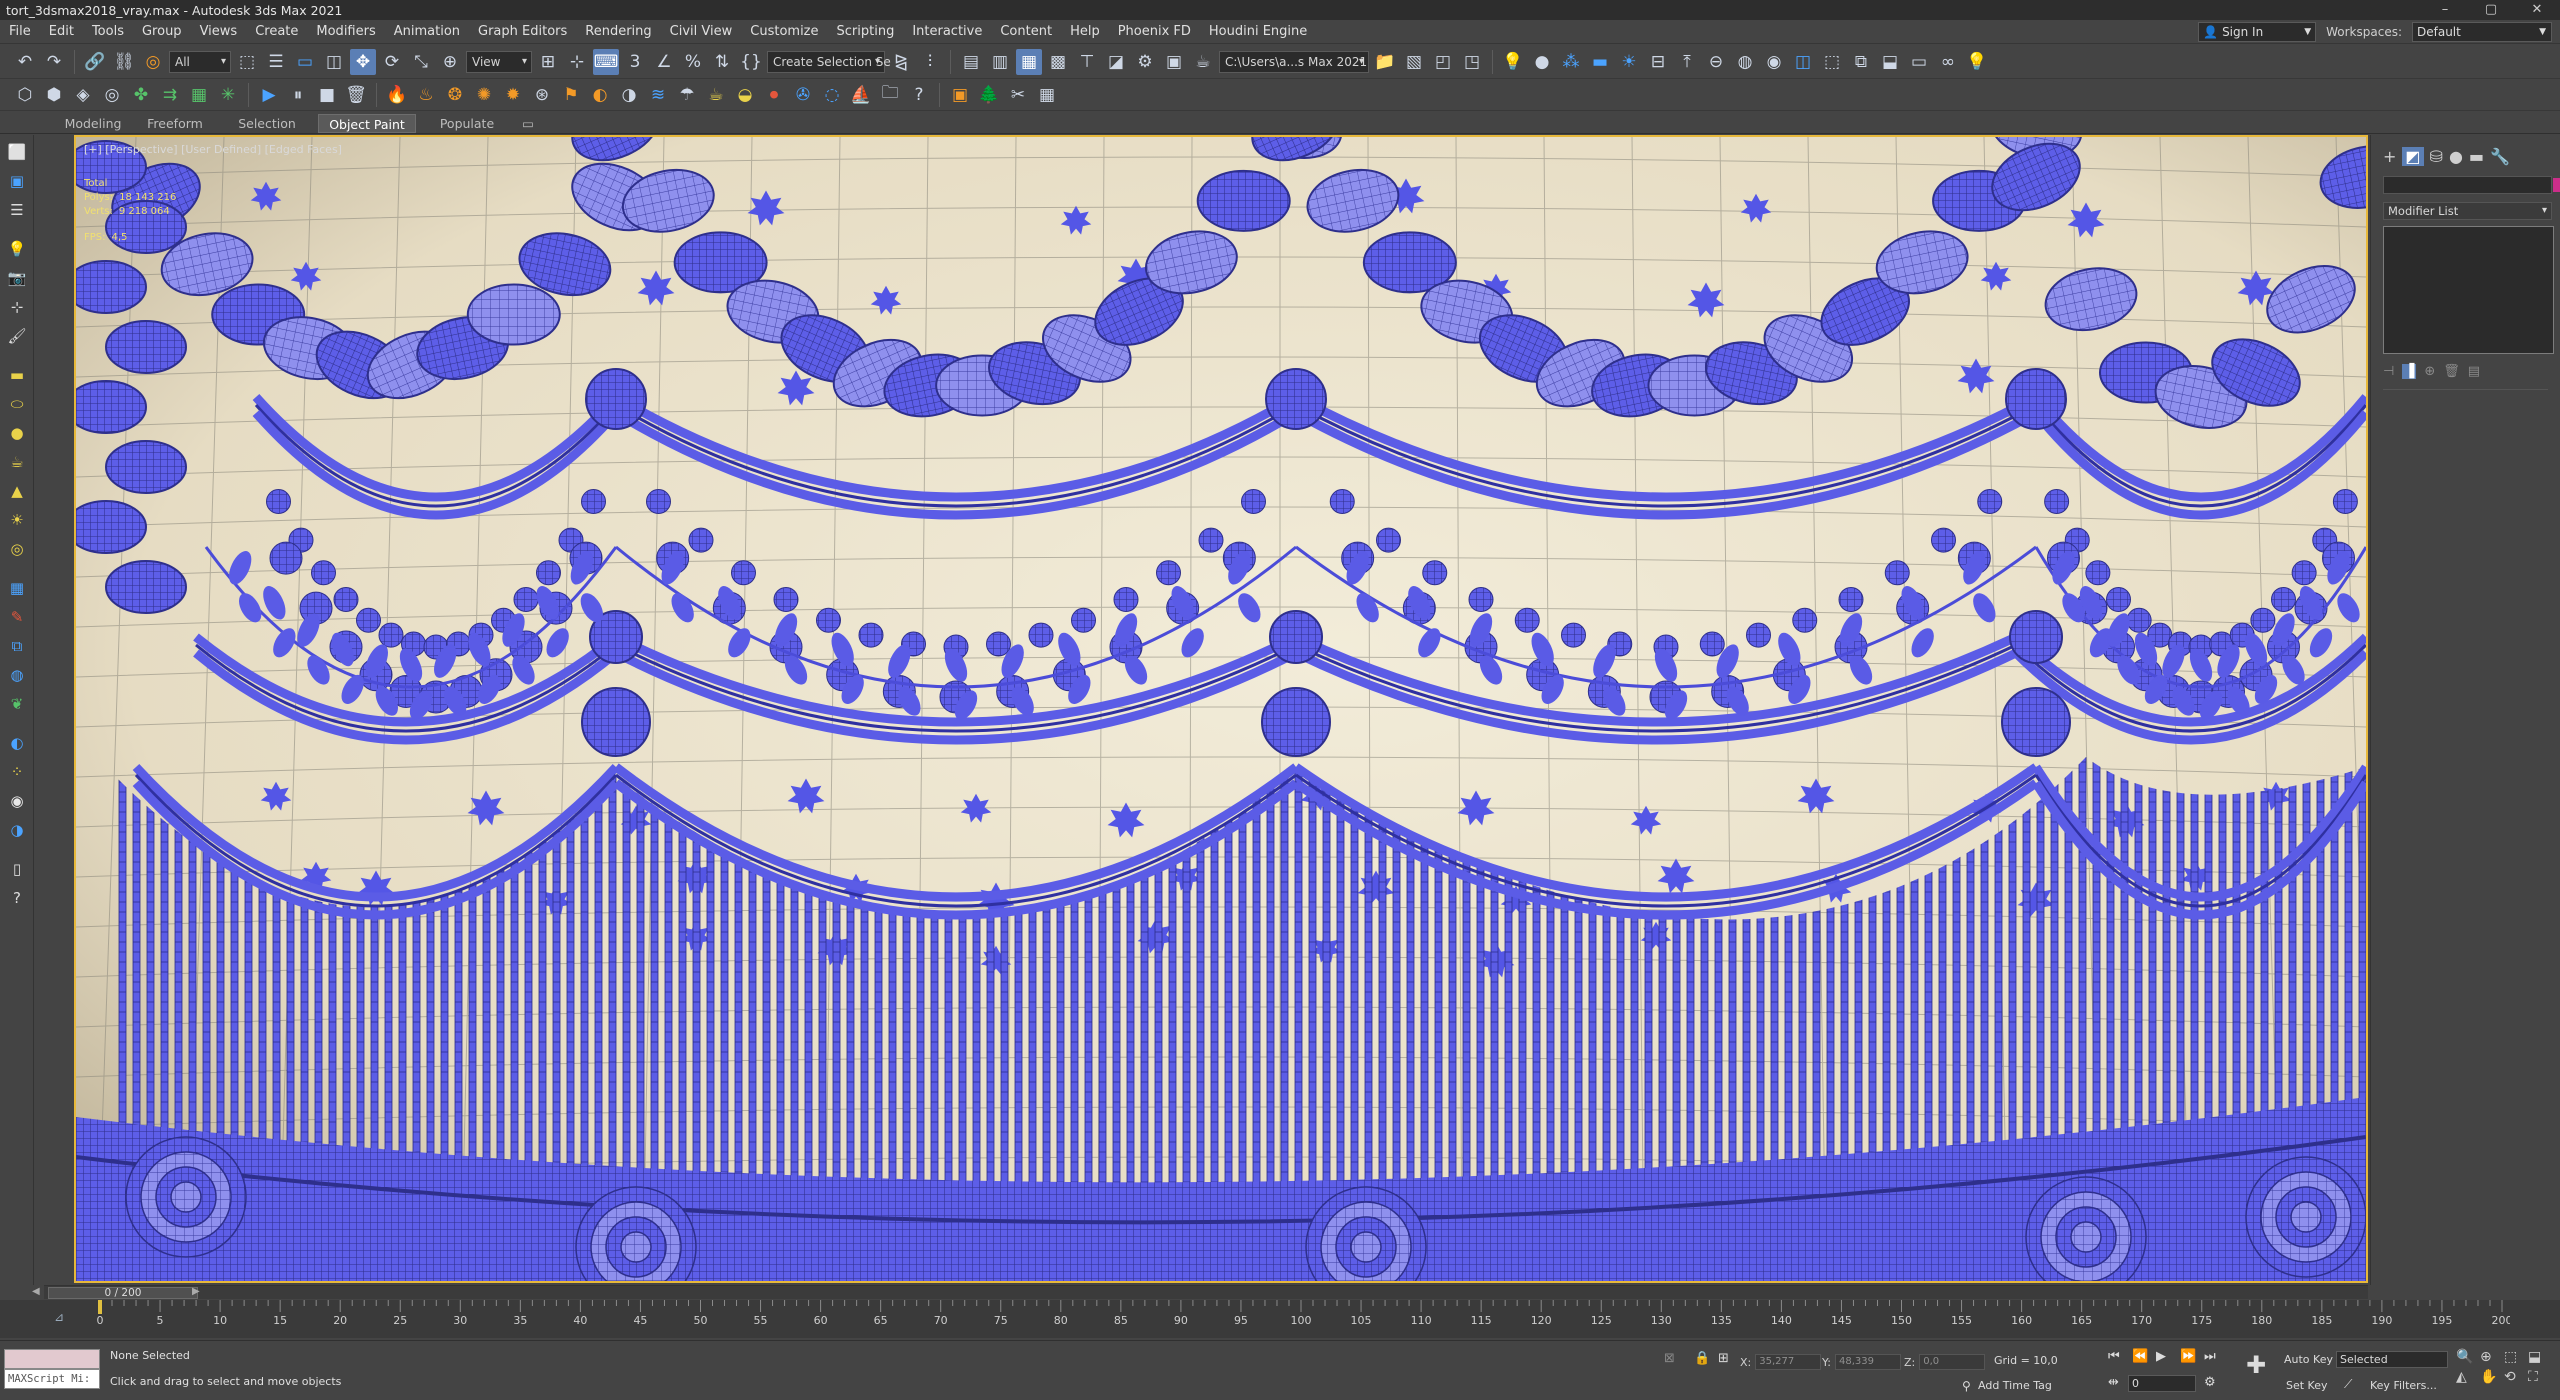  I want to click on utilities-tab-icon: 🔧, so click(2500, 156).